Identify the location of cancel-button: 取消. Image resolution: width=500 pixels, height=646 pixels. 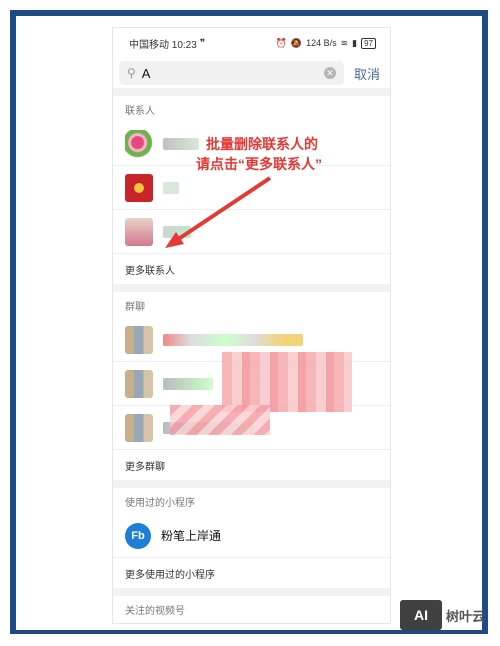
(367, 73).